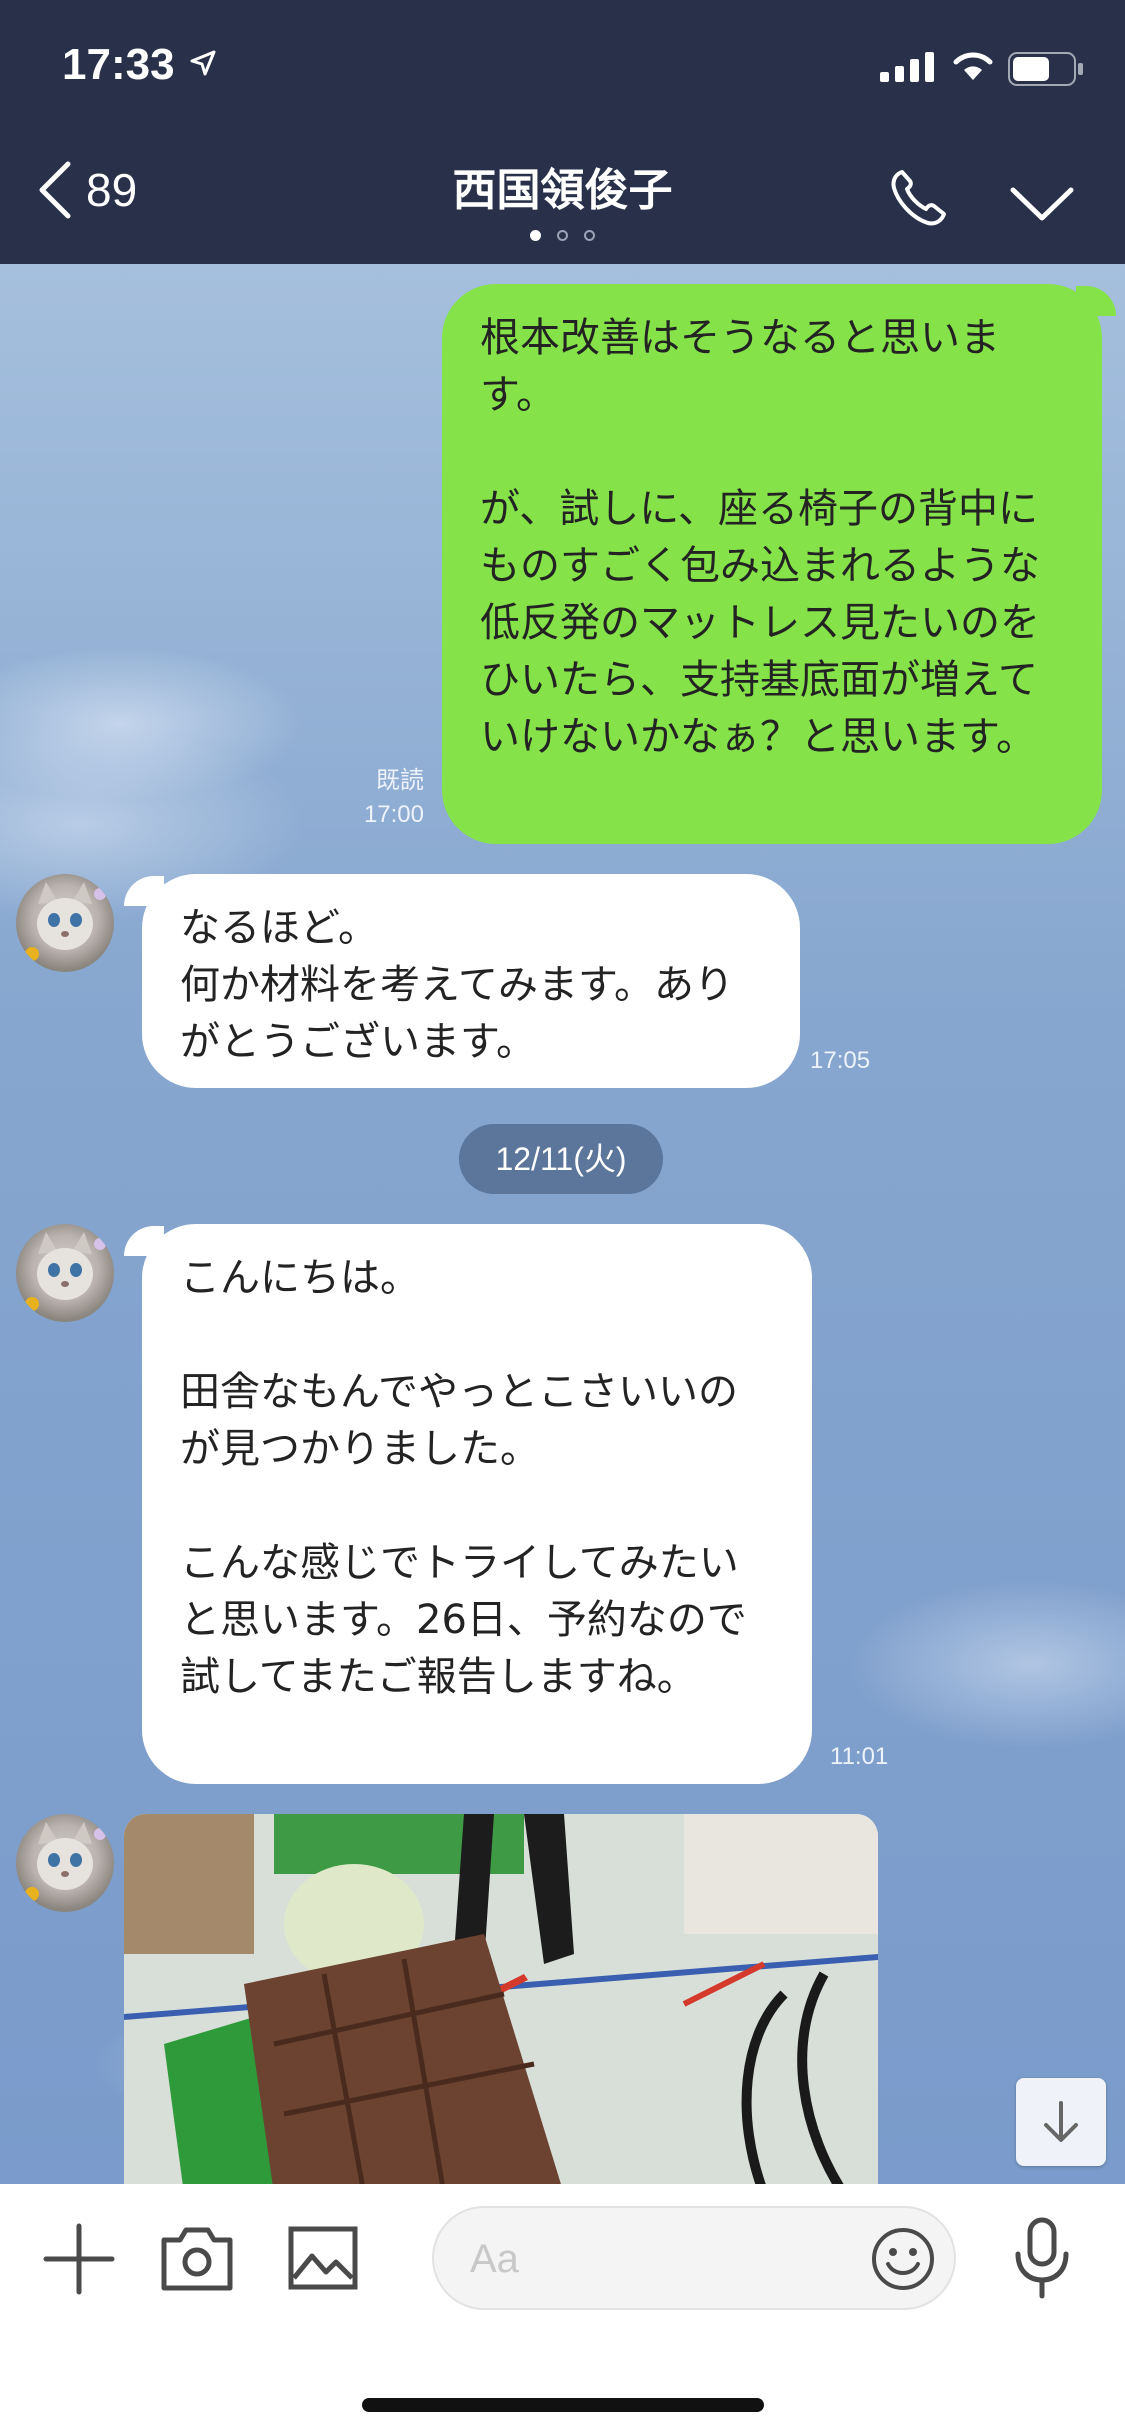 This screenshot has height=2436, width=1125. What do you see at coordinates (79, 2259) in the screenshot?
I see `plus-icon` at bounding box center [79, 2259].